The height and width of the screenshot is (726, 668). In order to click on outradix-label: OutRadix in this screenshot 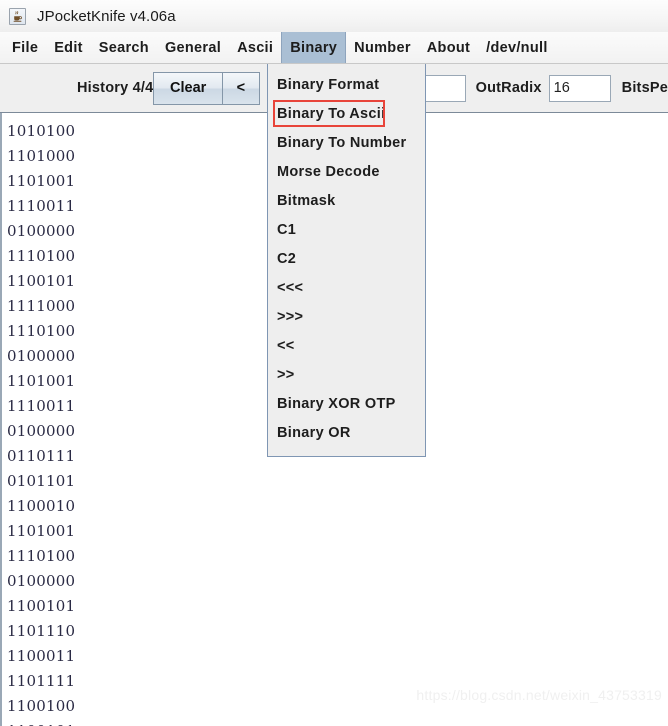, I will do `click(508, 88)`.